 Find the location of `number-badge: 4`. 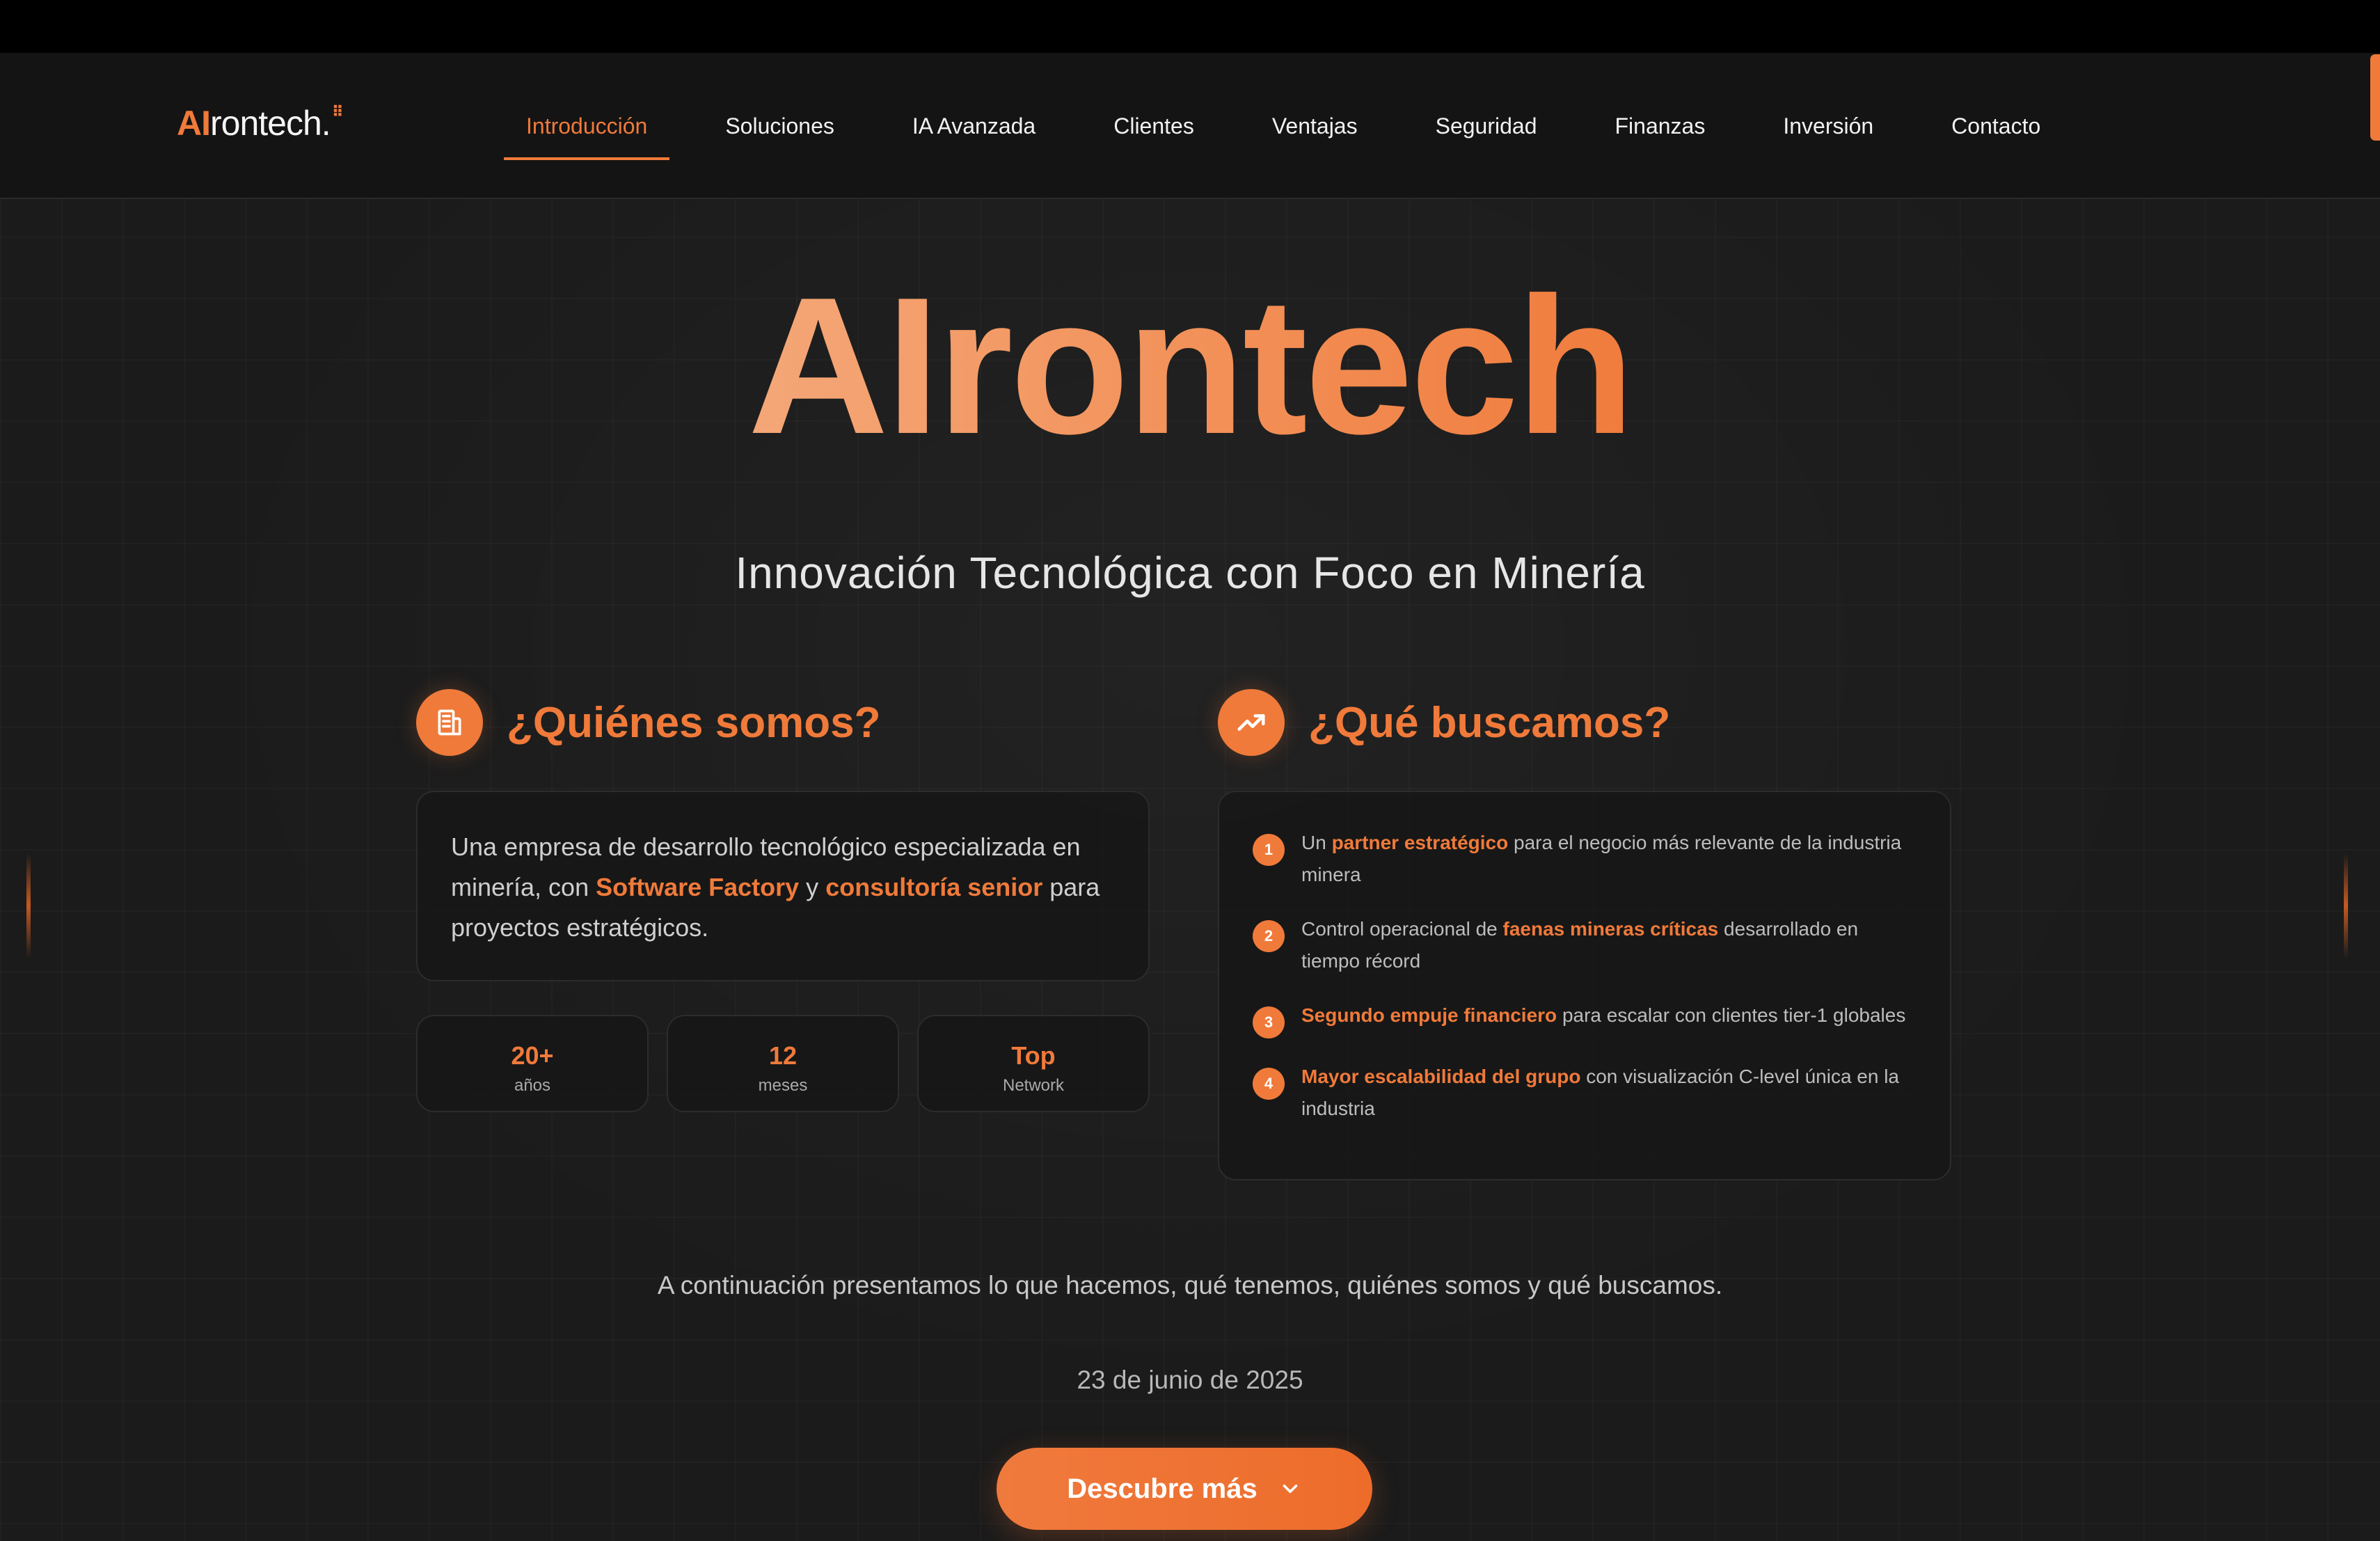

number-badge: 4 is located at coordinates (1269, 1084).